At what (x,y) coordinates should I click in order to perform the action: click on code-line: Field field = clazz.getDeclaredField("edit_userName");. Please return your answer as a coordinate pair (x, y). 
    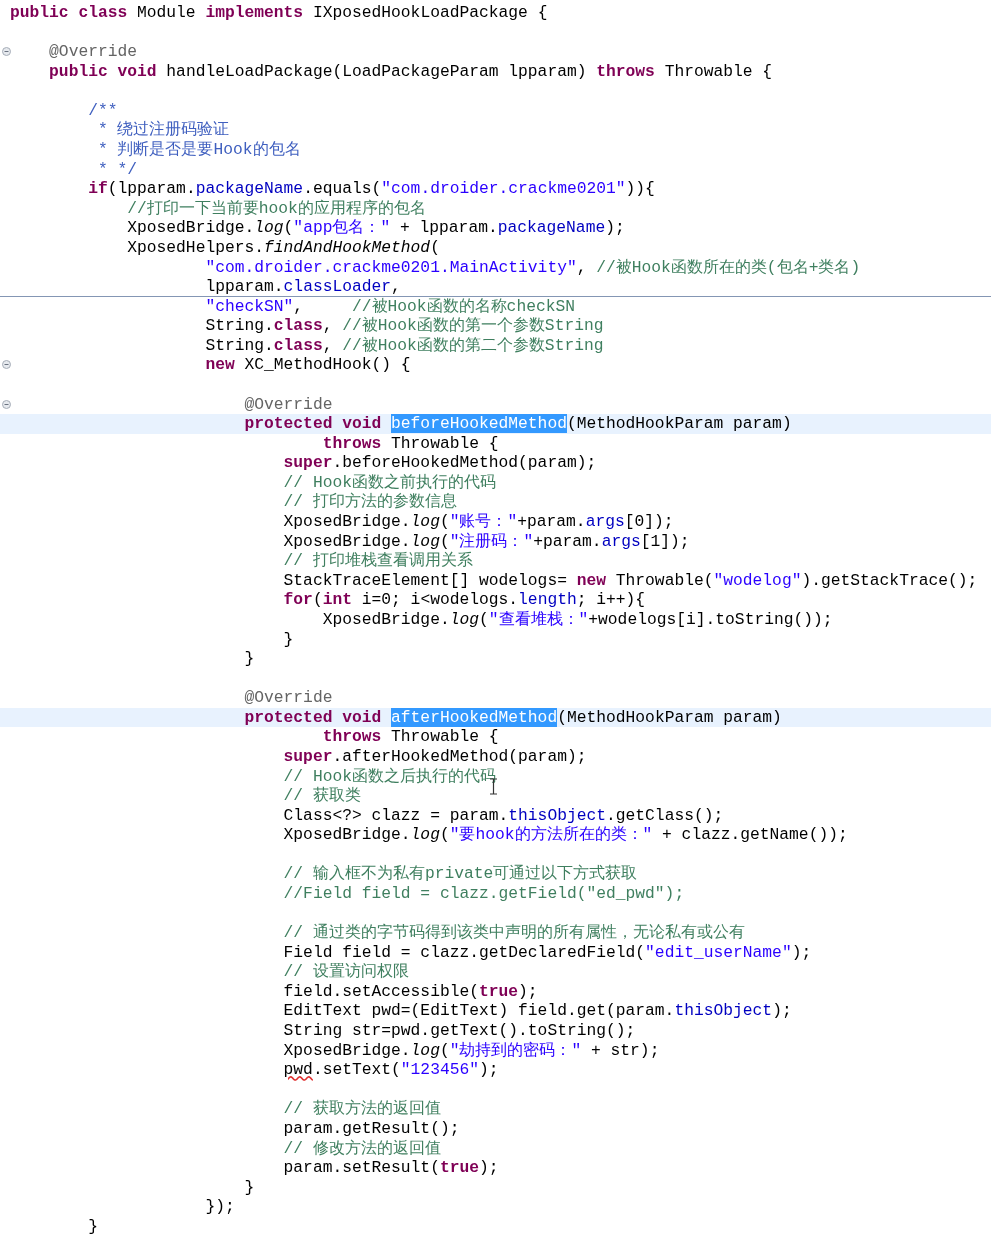
    Looking at the image, I should click on (547, 952).